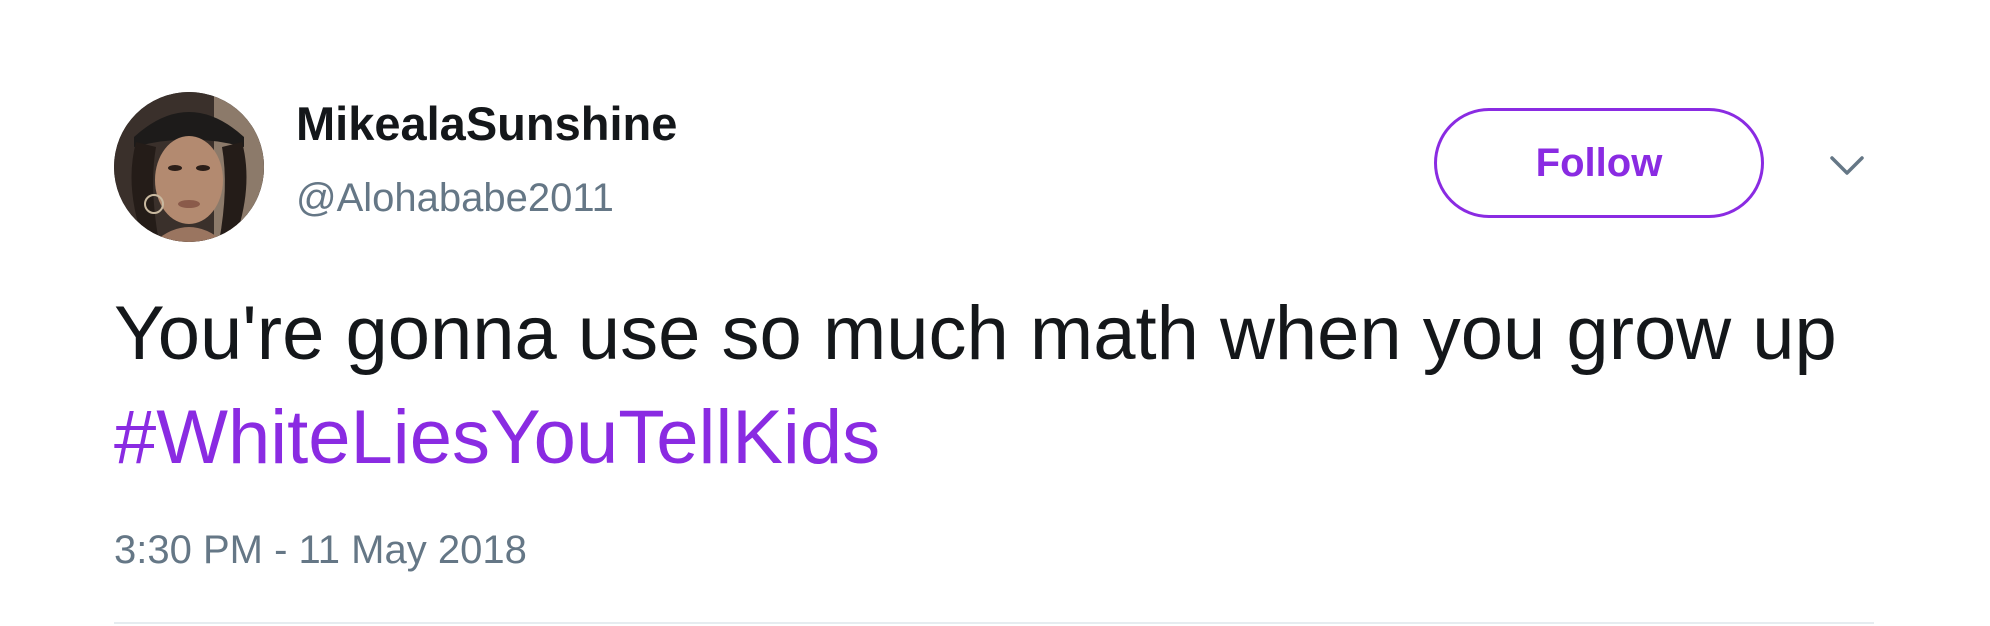  I want to click on user-handle: @Alohababe2011, so click(455, 198).